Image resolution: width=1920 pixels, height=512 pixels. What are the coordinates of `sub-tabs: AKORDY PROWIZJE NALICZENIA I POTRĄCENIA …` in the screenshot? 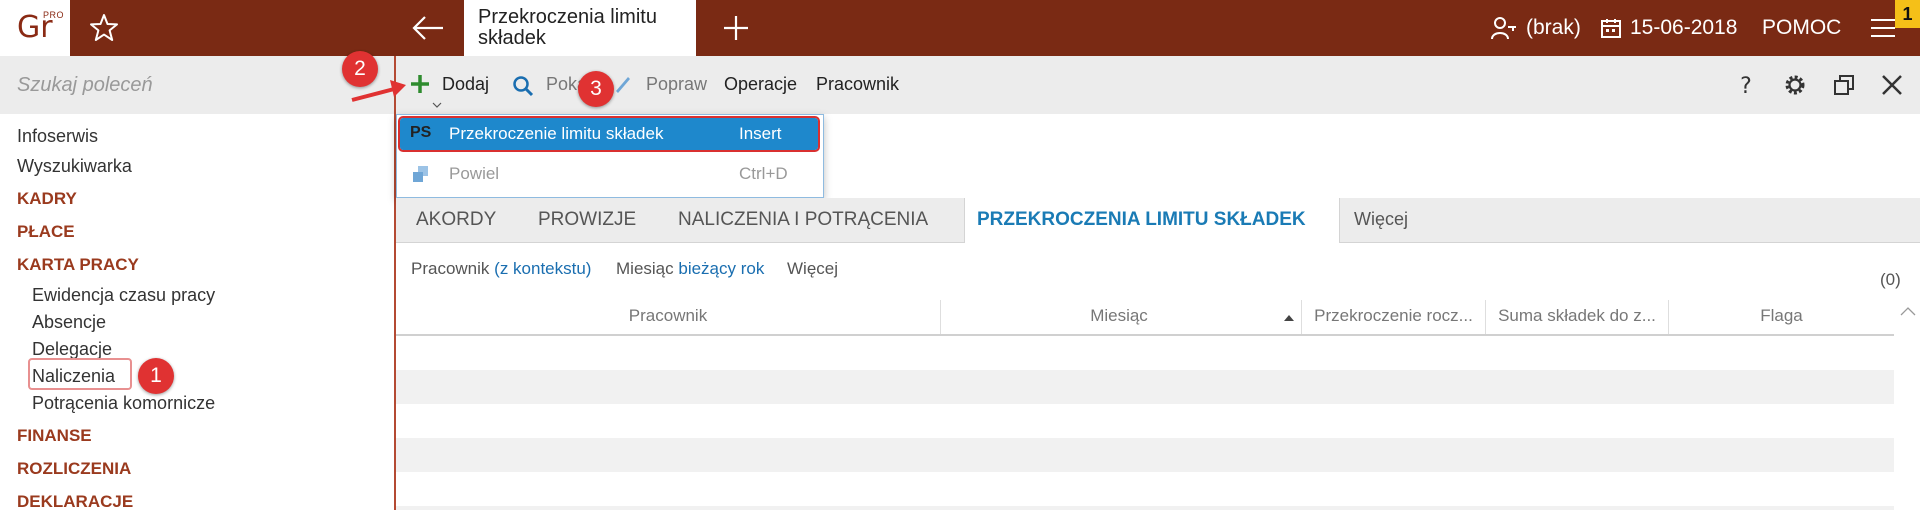 It's located at (1158, 220).